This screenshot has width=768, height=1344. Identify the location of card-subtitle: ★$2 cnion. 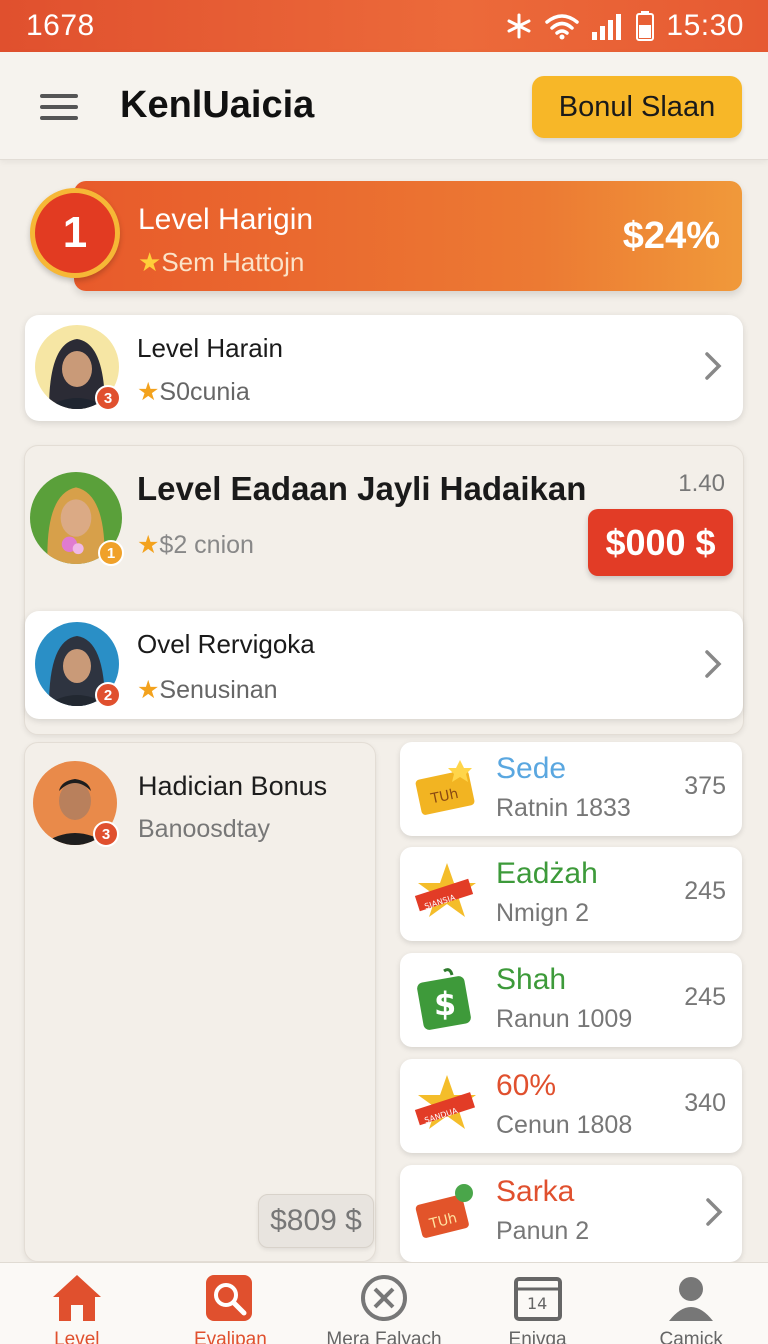
(195, 545).